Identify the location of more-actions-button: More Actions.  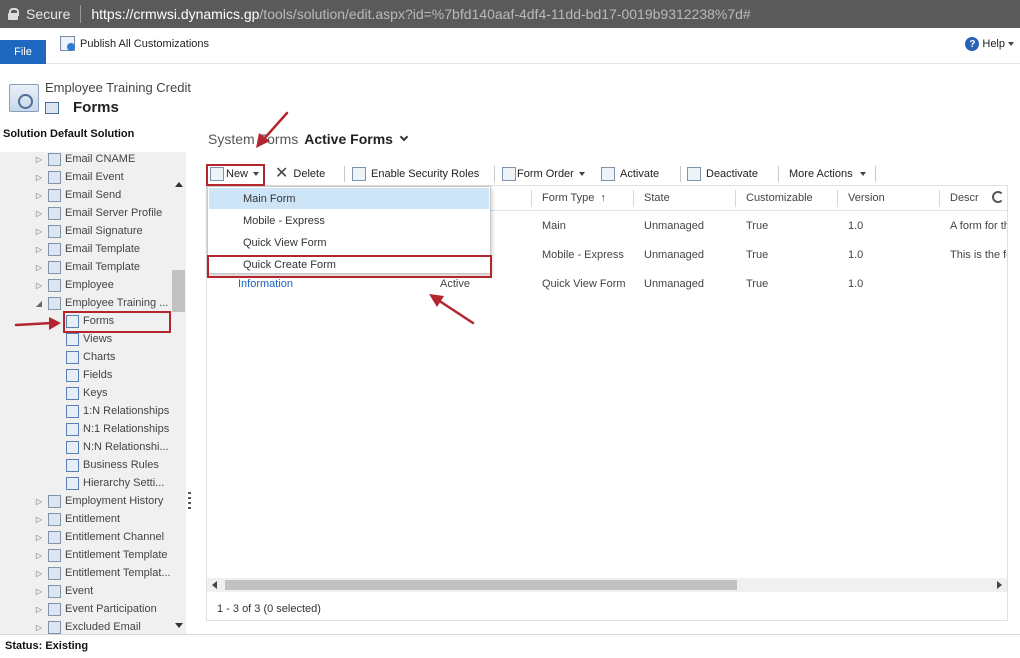
(827, 174).